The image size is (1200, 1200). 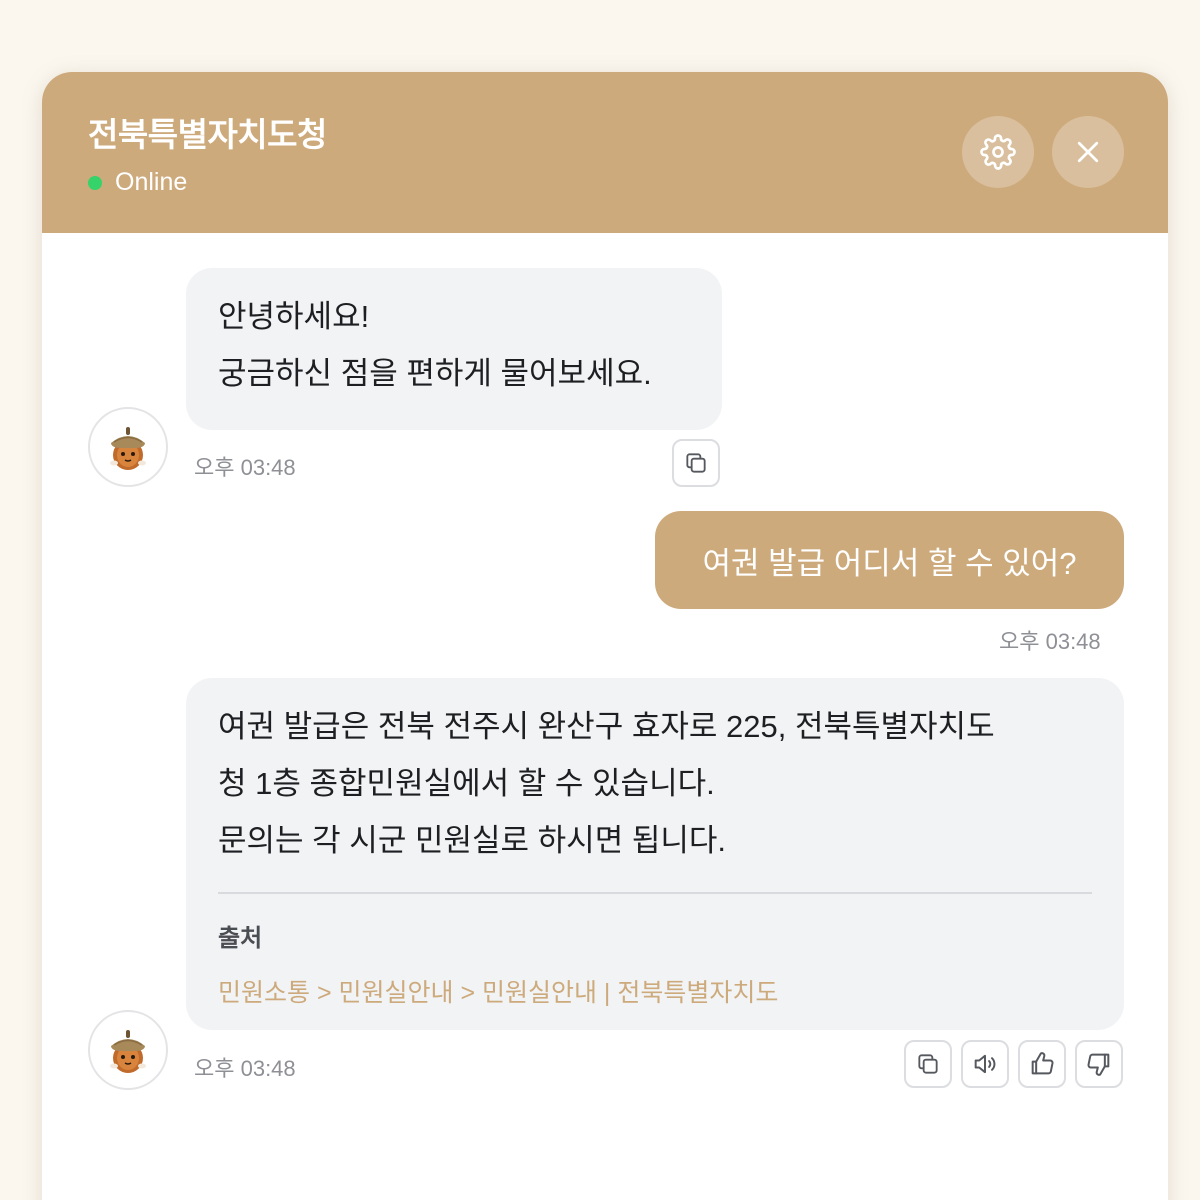 I want to click on user-message-bubble: 여권 발급 어디서 할 수 있어?, so click(x=889, y=560).